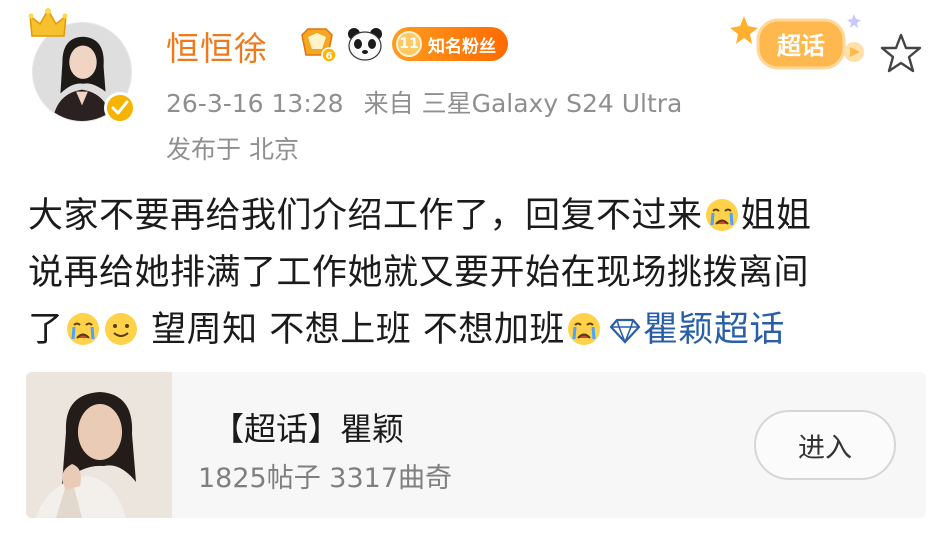  I want to click on fan-badge-label: 知名粉丝, so click(462, 46).